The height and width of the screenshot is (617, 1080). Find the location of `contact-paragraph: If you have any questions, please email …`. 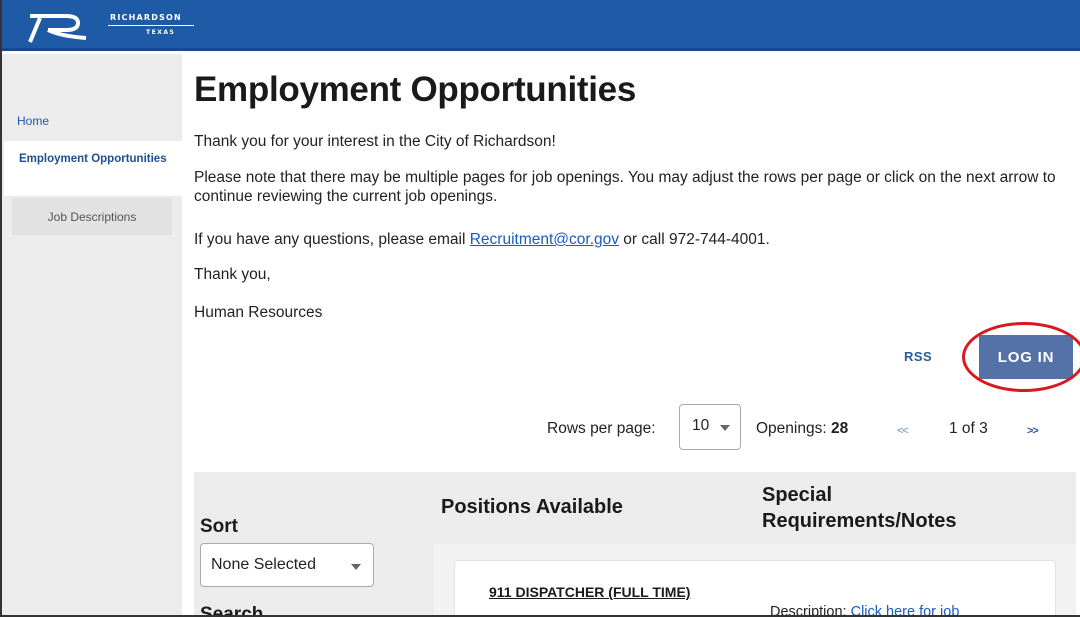

contact-paragraph: If you have any questions, please email … is located at coordinates (634, 239).